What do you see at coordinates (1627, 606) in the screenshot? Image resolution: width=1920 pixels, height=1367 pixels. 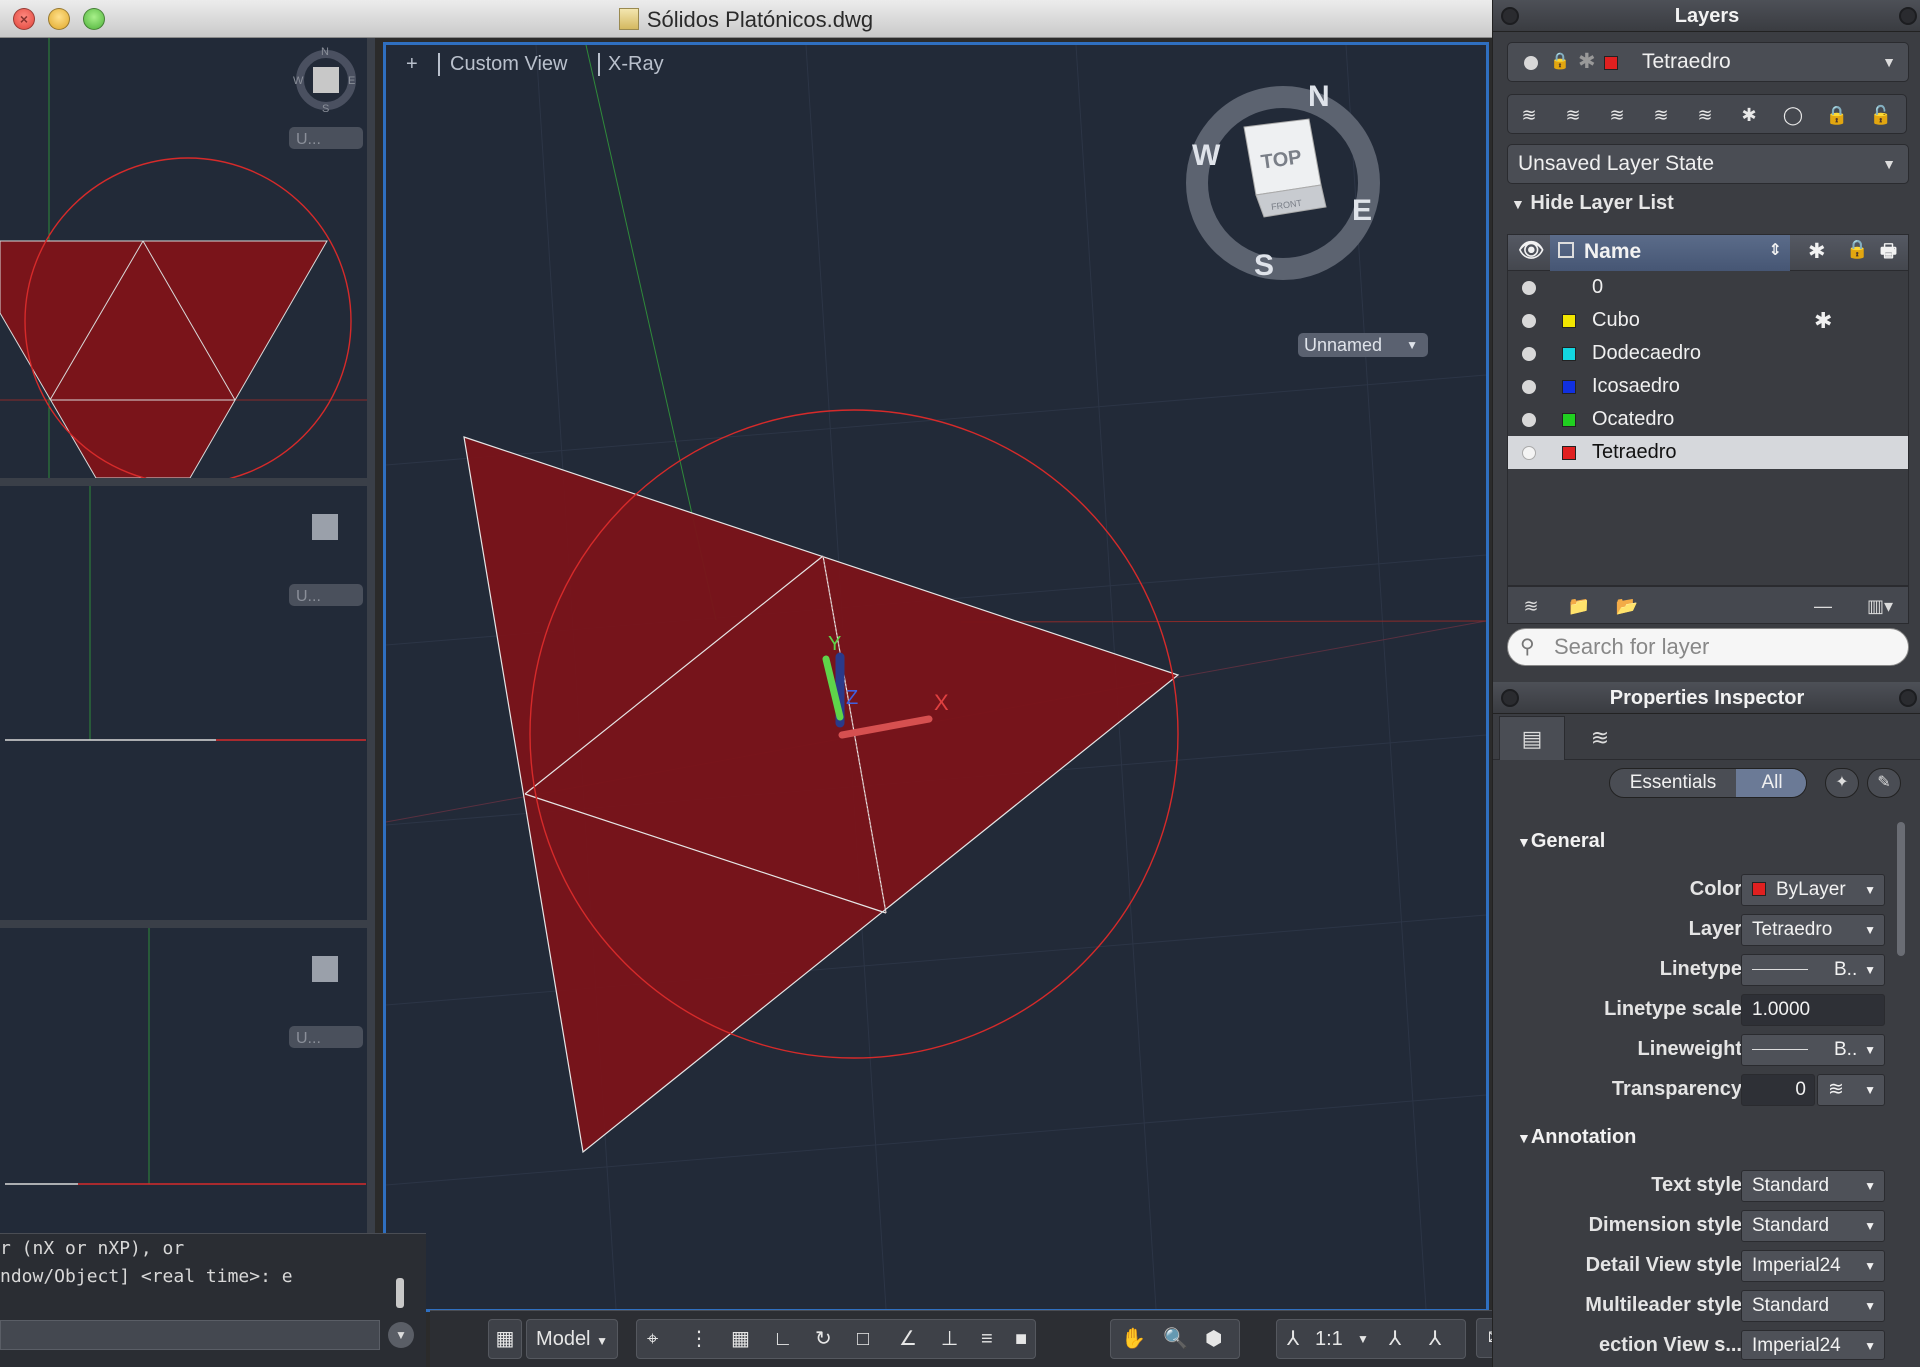 I see `new-property-filter-icon: 📂` at bounding box center [1627, 606].